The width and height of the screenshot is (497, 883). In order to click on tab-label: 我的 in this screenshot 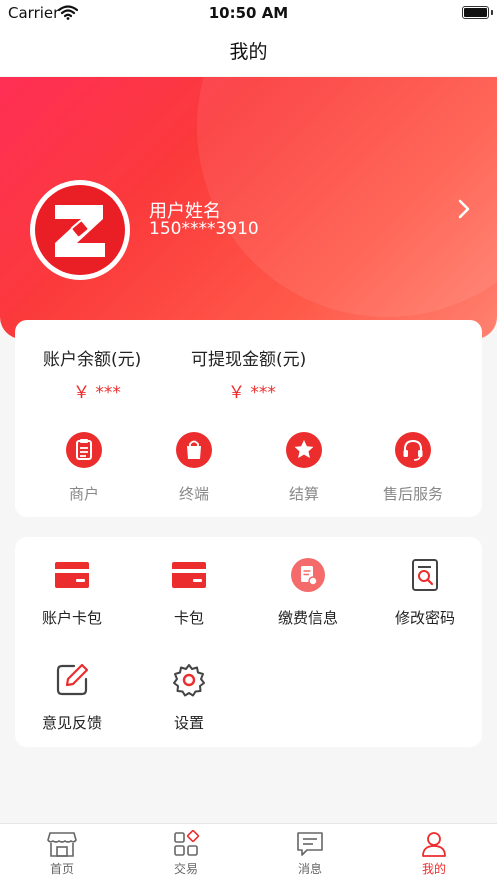, I will do `click(433, 869)`.